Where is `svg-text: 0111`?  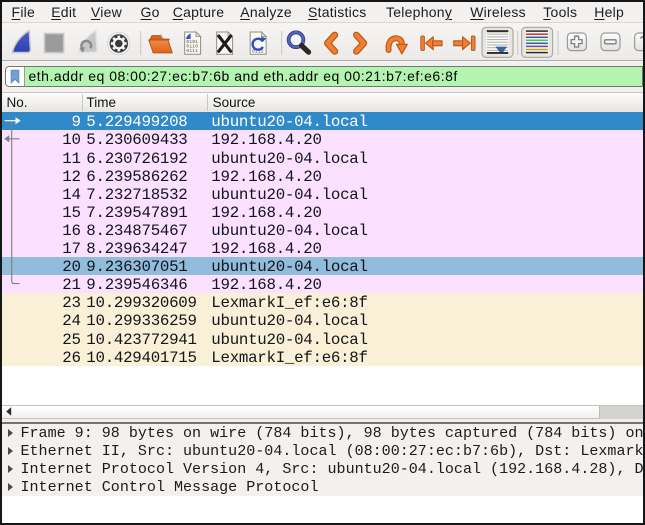 svg-text: 0111 is located at coordinates (192, 51).